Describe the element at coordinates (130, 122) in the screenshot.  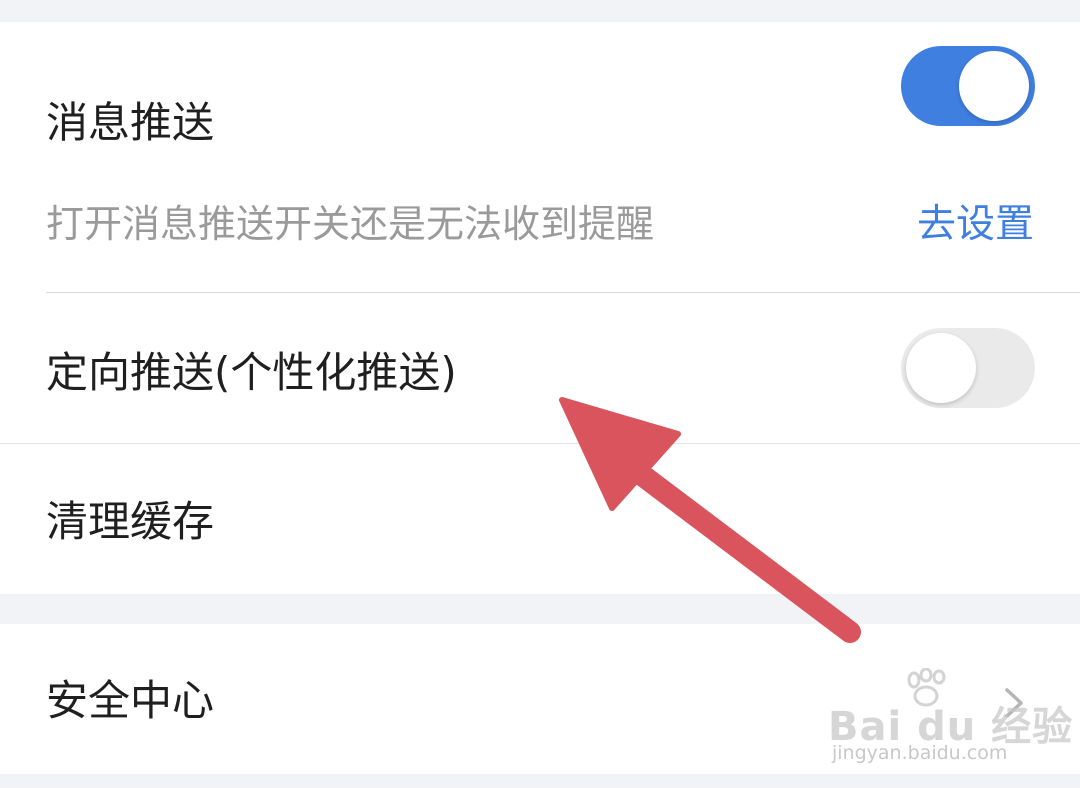
I see `message-push-label: 消息推送` at that location.